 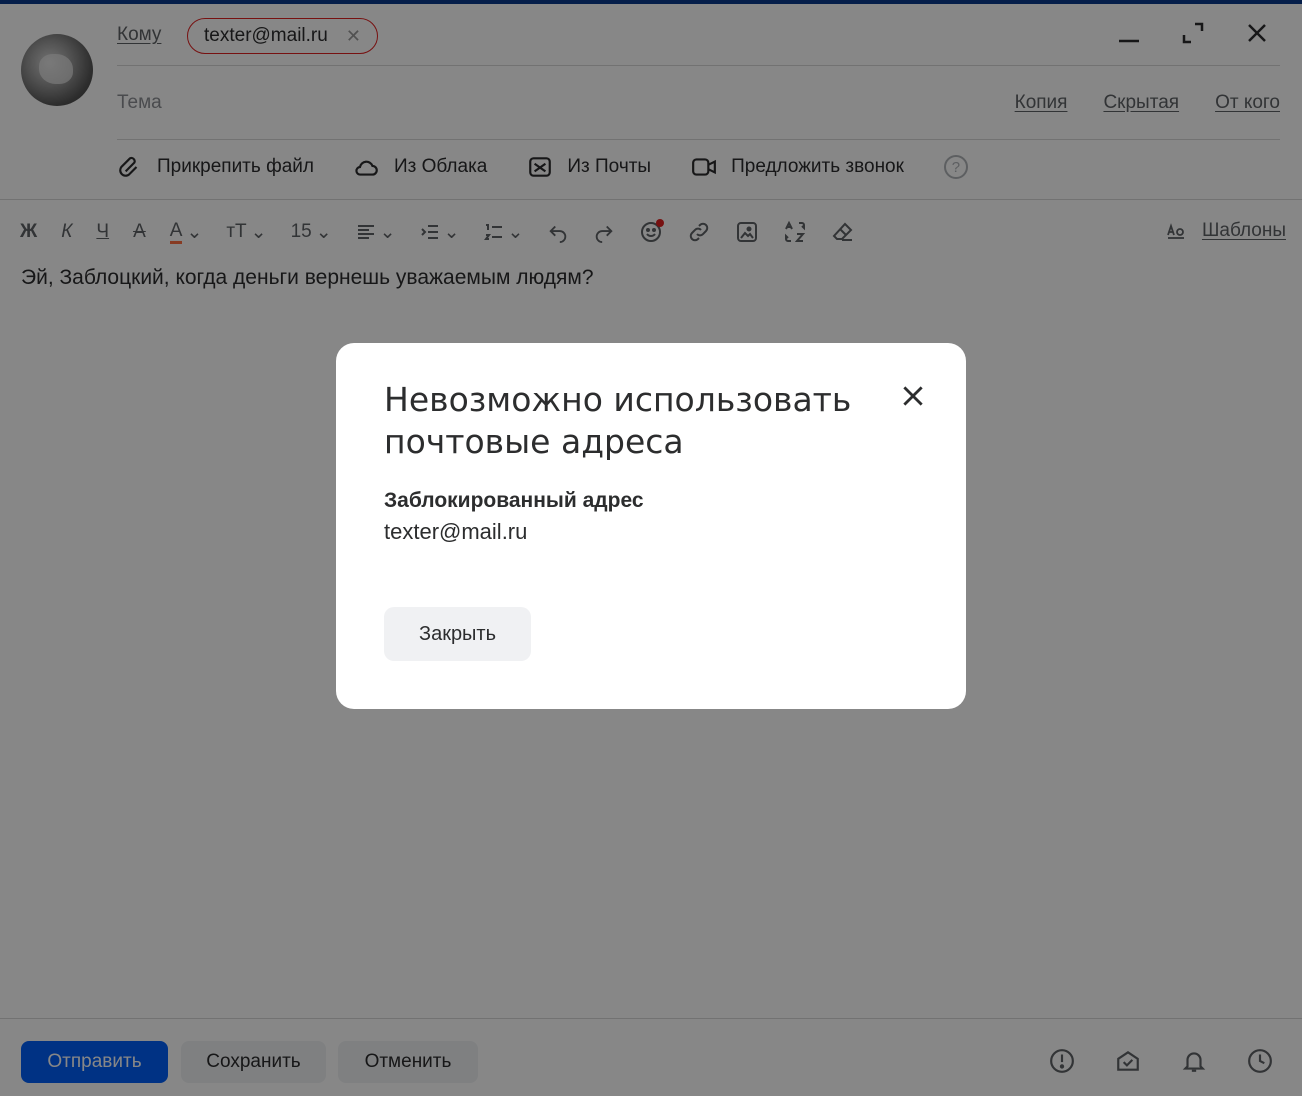 What do you see at coordinates (456, 531) in the screenshot?
I see `blocked-address: texter@mail.ru` at bounding box center [456, 531].